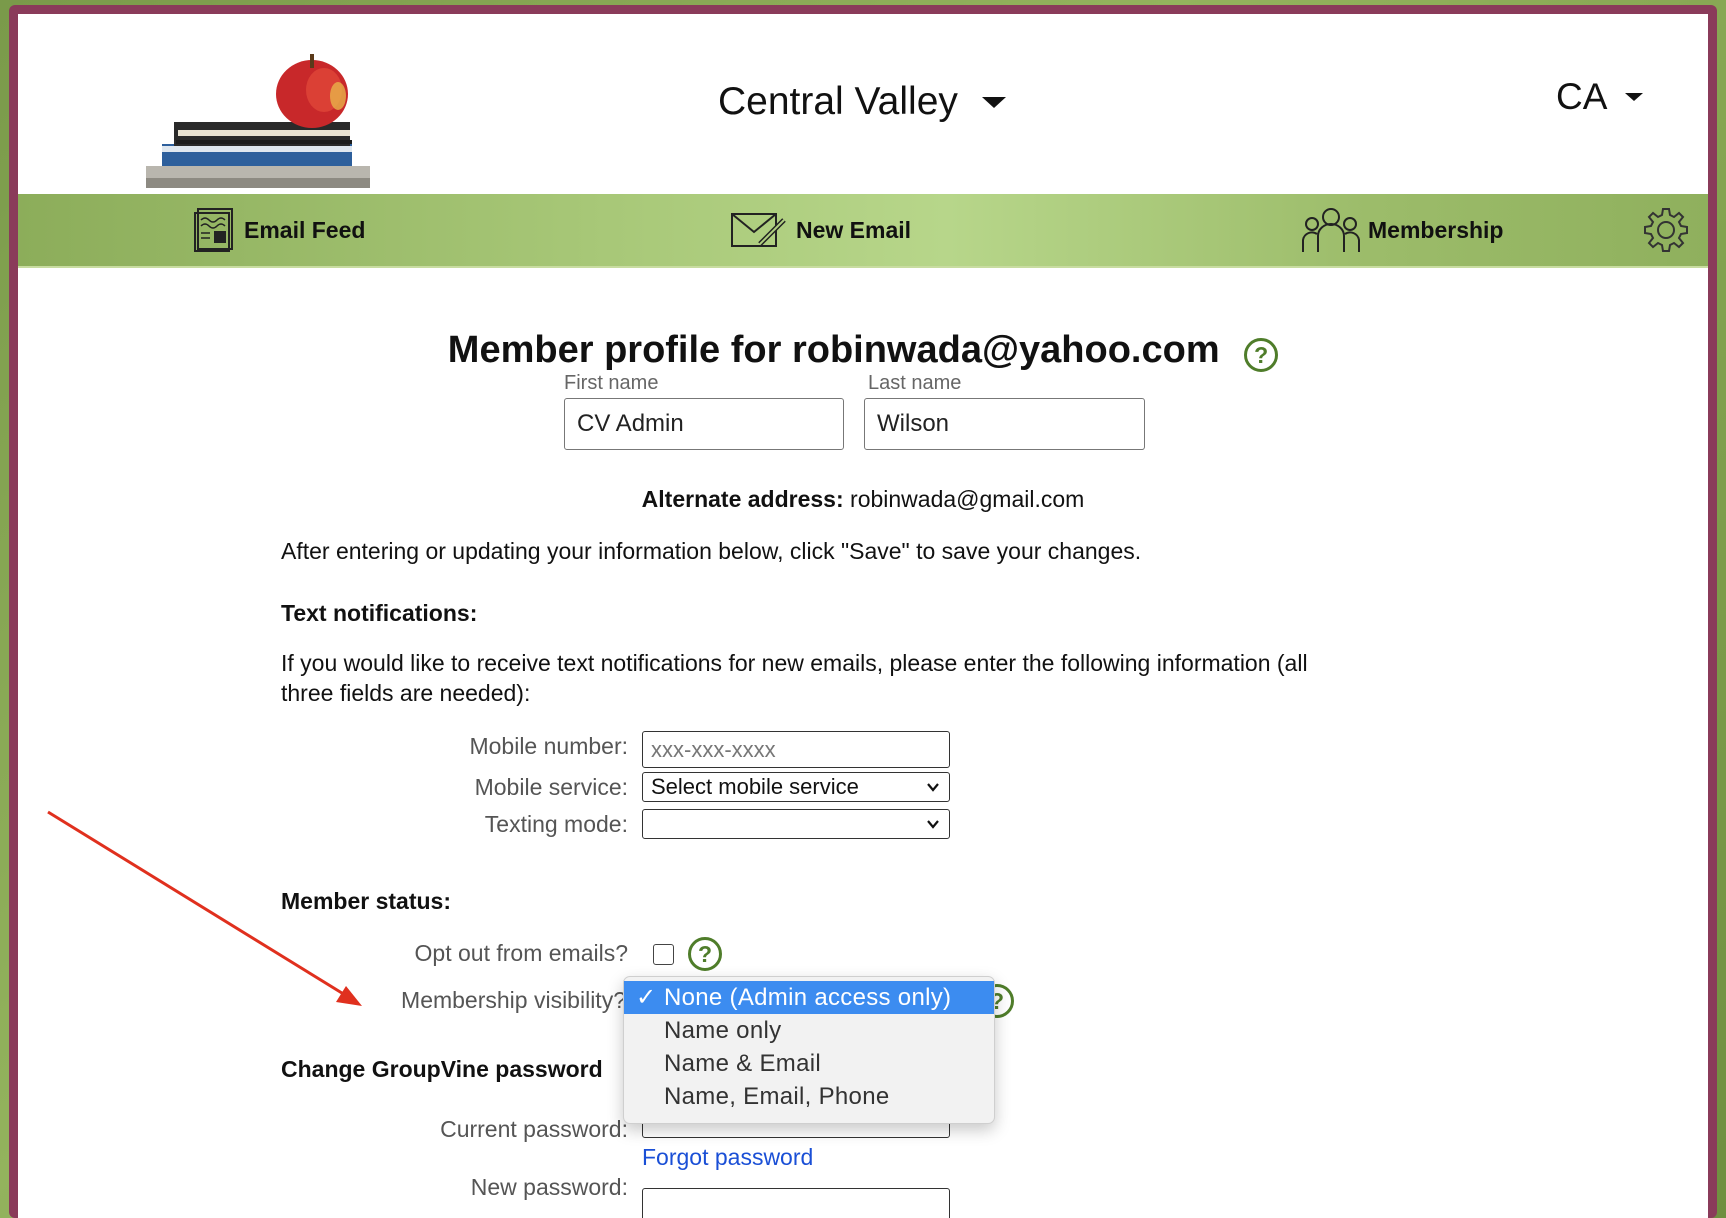 Image resolution: width=1726 pixels, height=1218 pixels. What do you see at coordinates (833, 350) in the screenshot?
I see `page-title: Member profile for robinwada@yahoo.com` at bounding box center [833, 350].